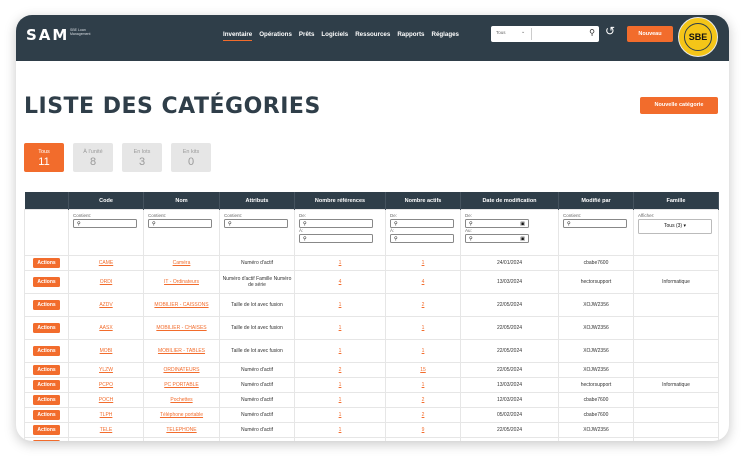  What do you see at coordinates (106, 400) in the screenshot?
I see `cell-code-value: POCH` at bounding box center [106, 400].